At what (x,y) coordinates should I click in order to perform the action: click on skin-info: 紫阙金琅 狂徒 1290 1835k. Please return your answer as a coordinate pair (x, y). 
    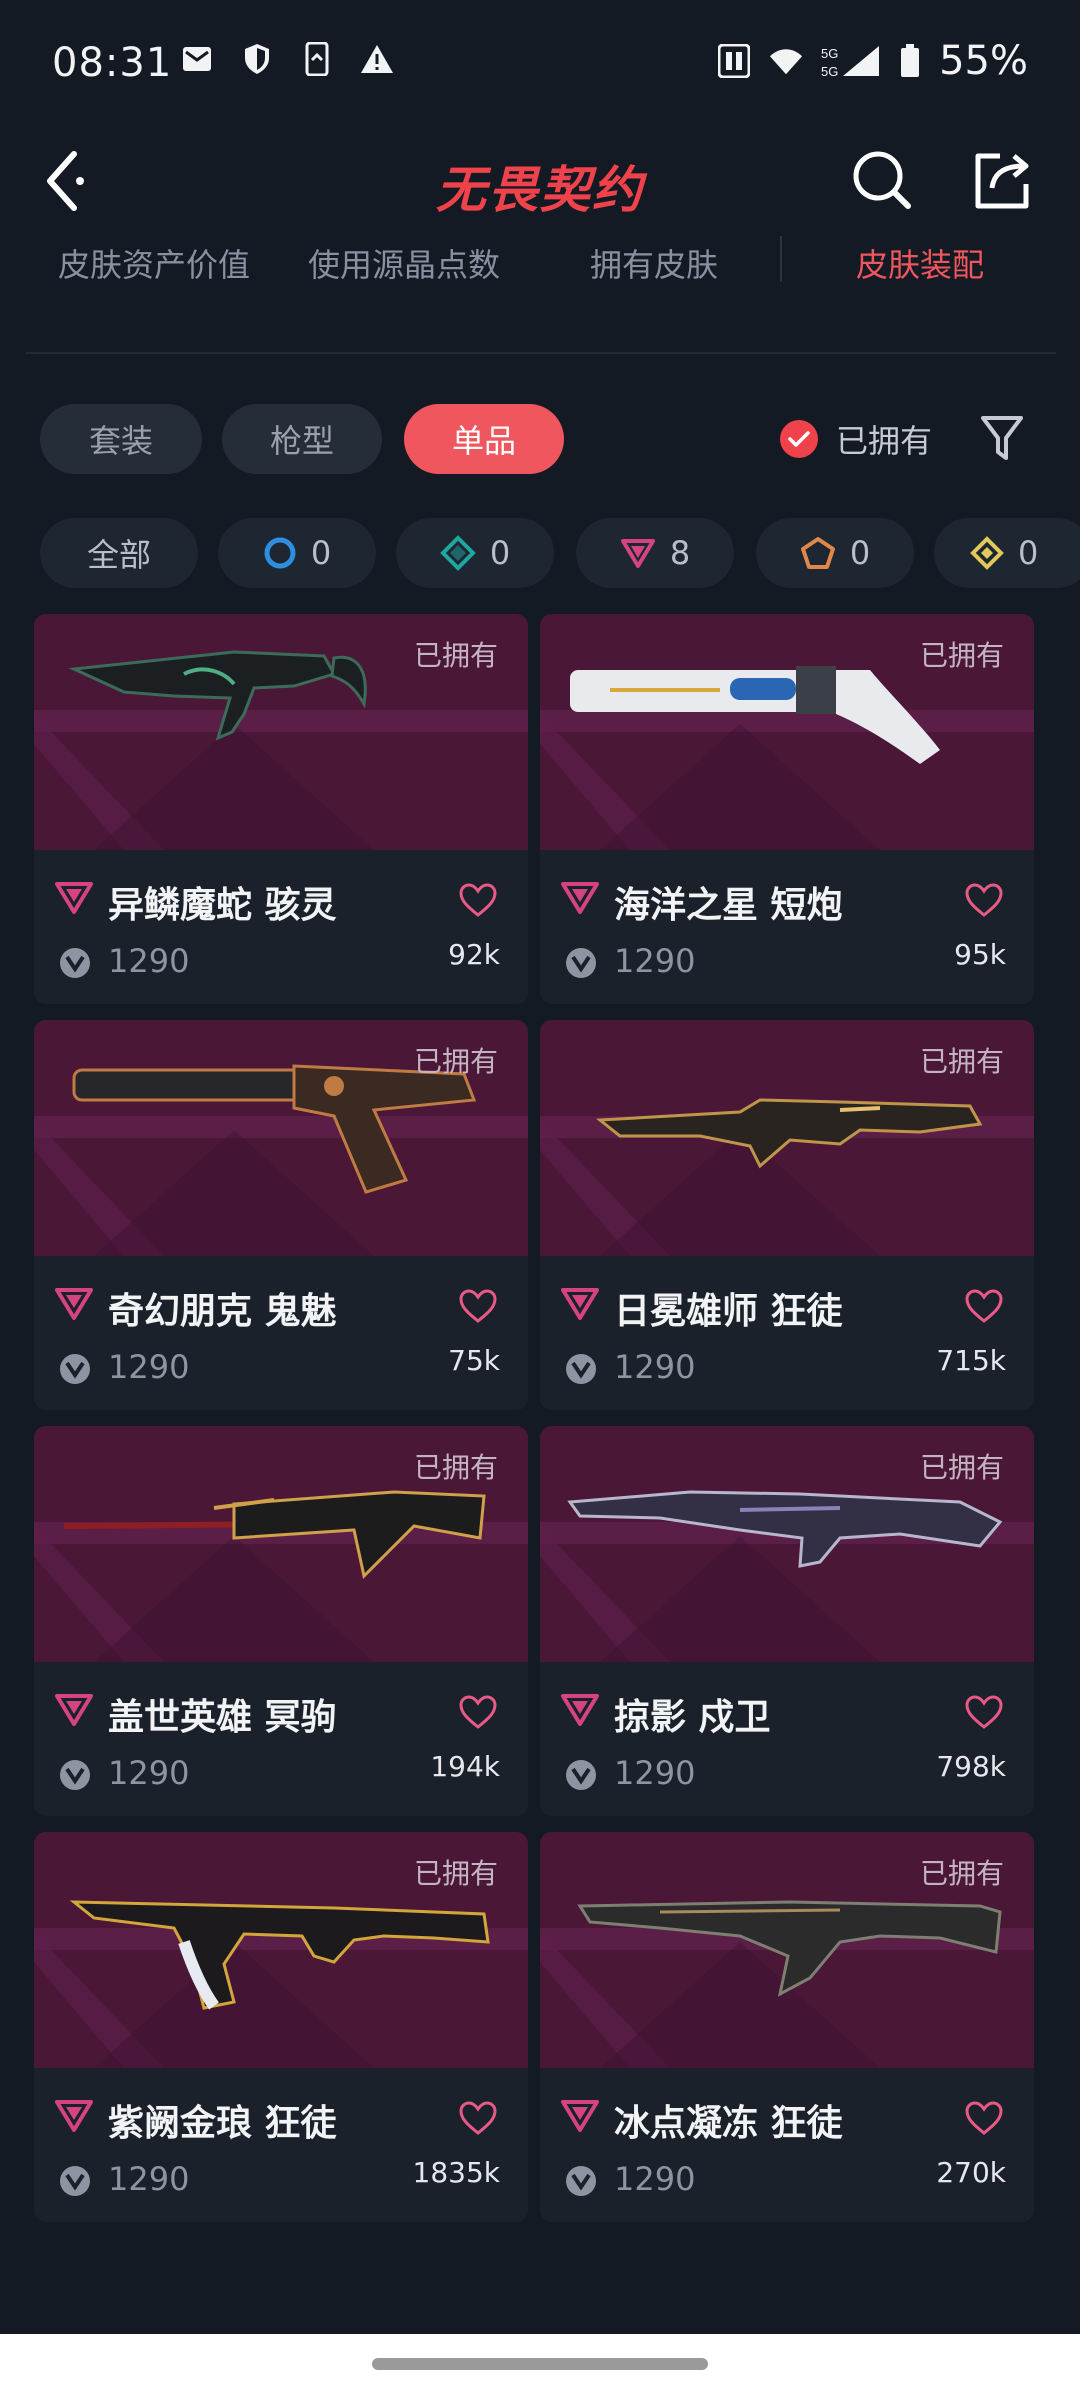
    Looking at the image, I should click on (281, 2145).